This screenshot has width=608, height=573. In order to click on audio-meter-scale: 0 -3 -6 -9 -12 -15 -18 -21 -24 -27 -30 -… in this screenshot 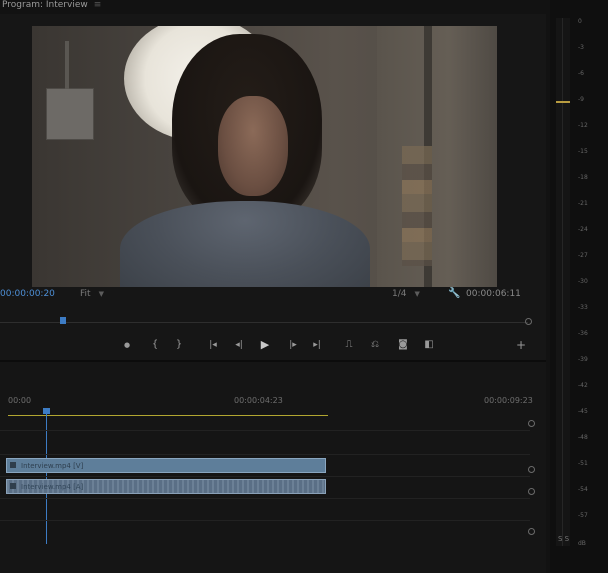, I will do `click(593, 286)`.